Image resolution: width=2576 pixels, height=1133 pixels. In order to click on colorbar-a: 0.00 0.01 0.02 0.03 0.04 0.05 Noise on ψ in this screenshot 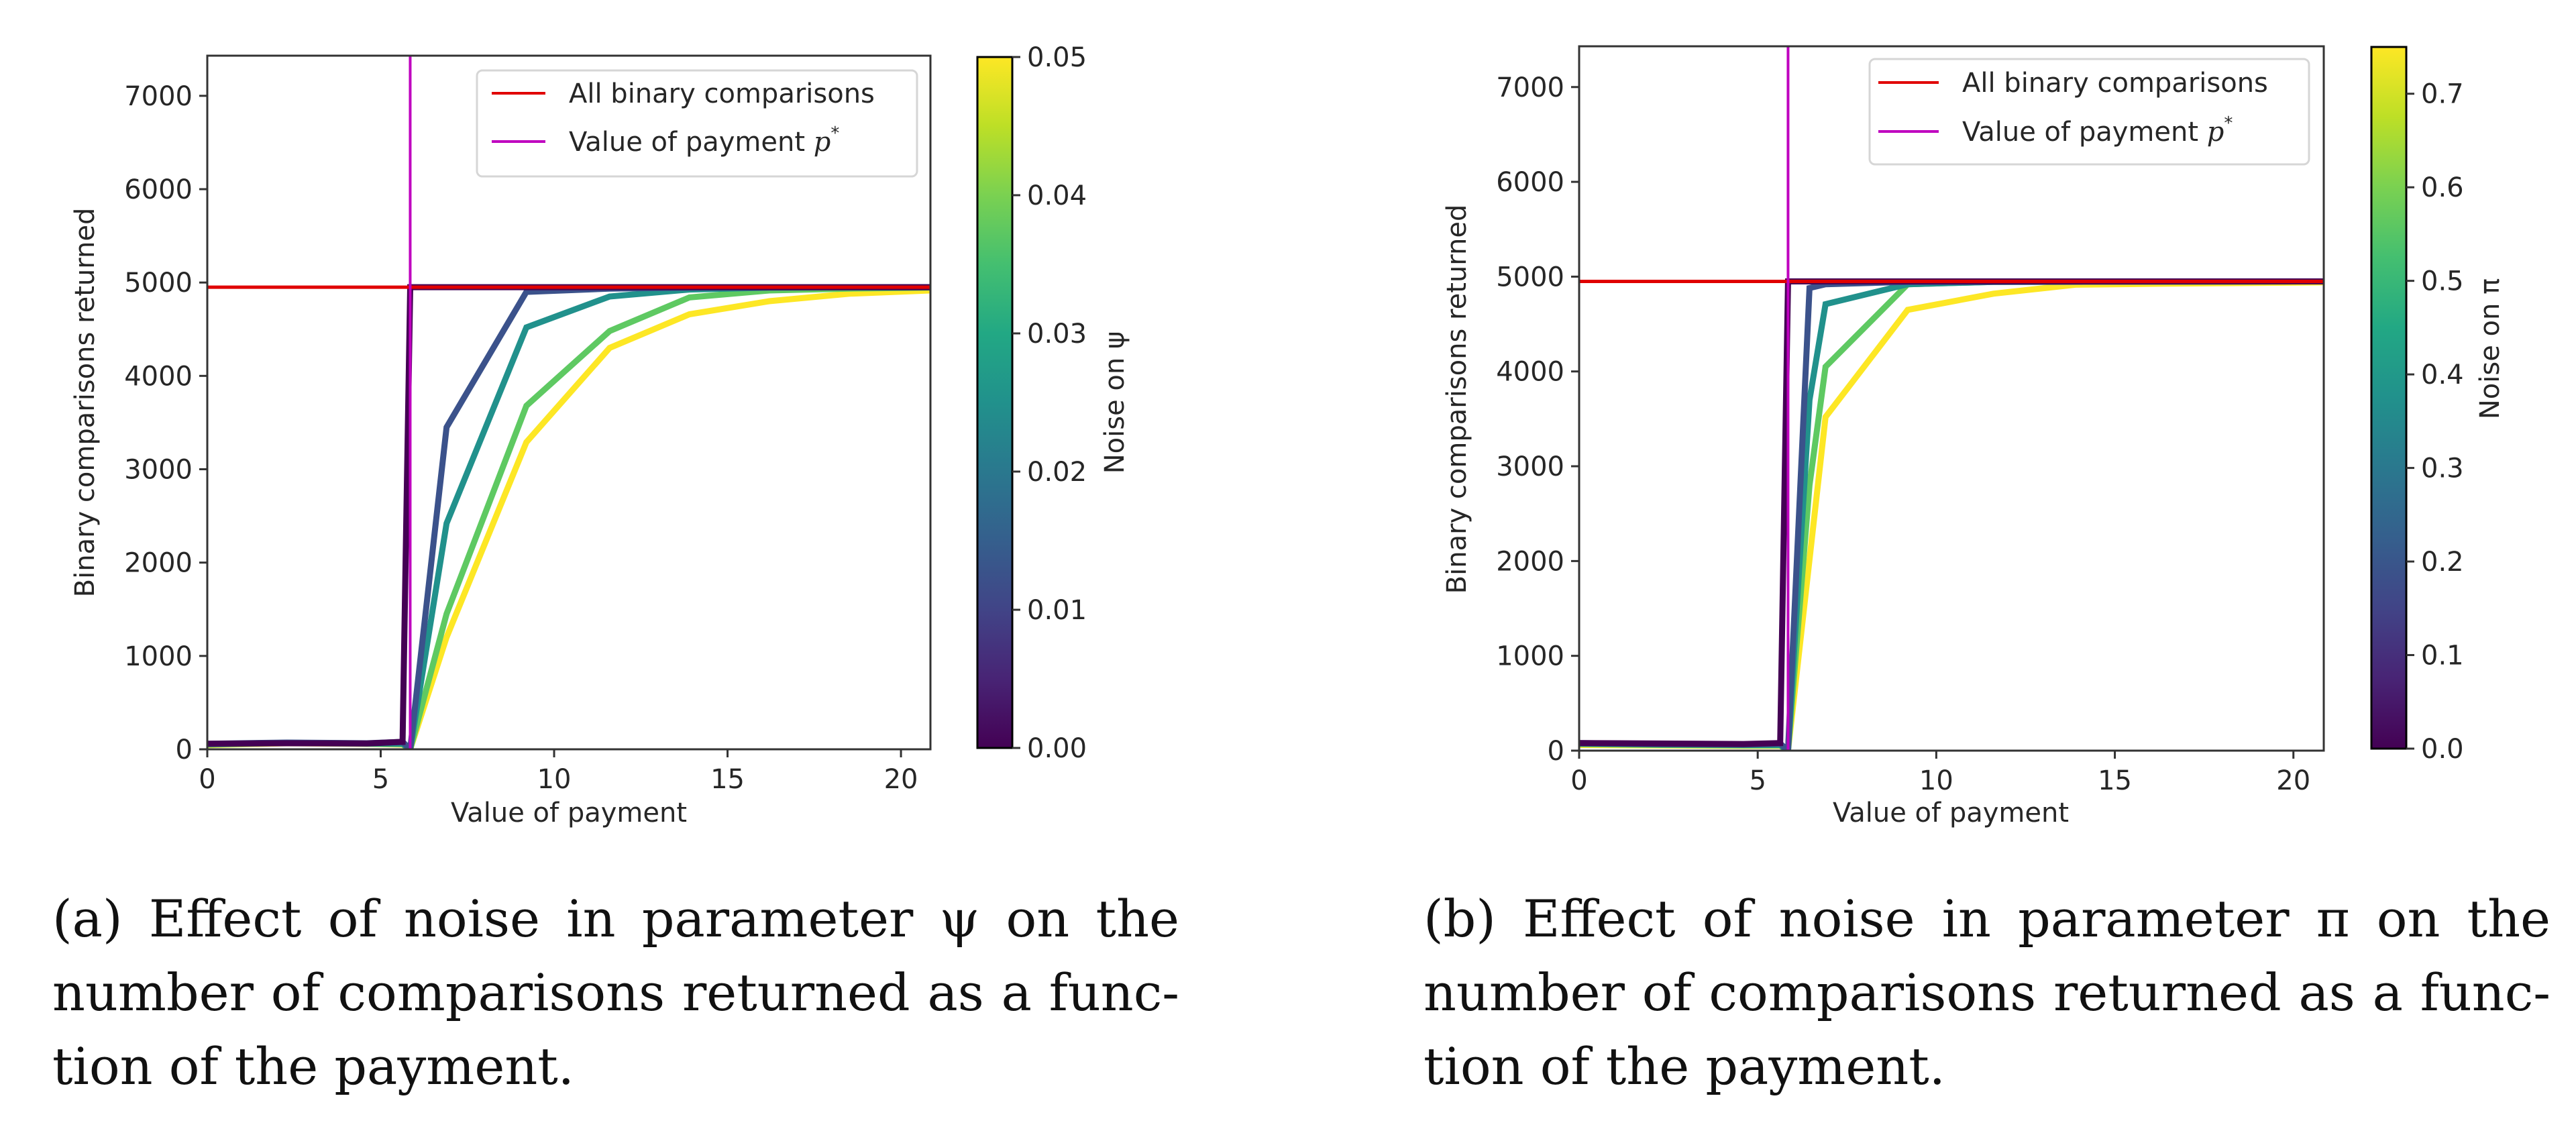, I will do `click(1053, 403)`.